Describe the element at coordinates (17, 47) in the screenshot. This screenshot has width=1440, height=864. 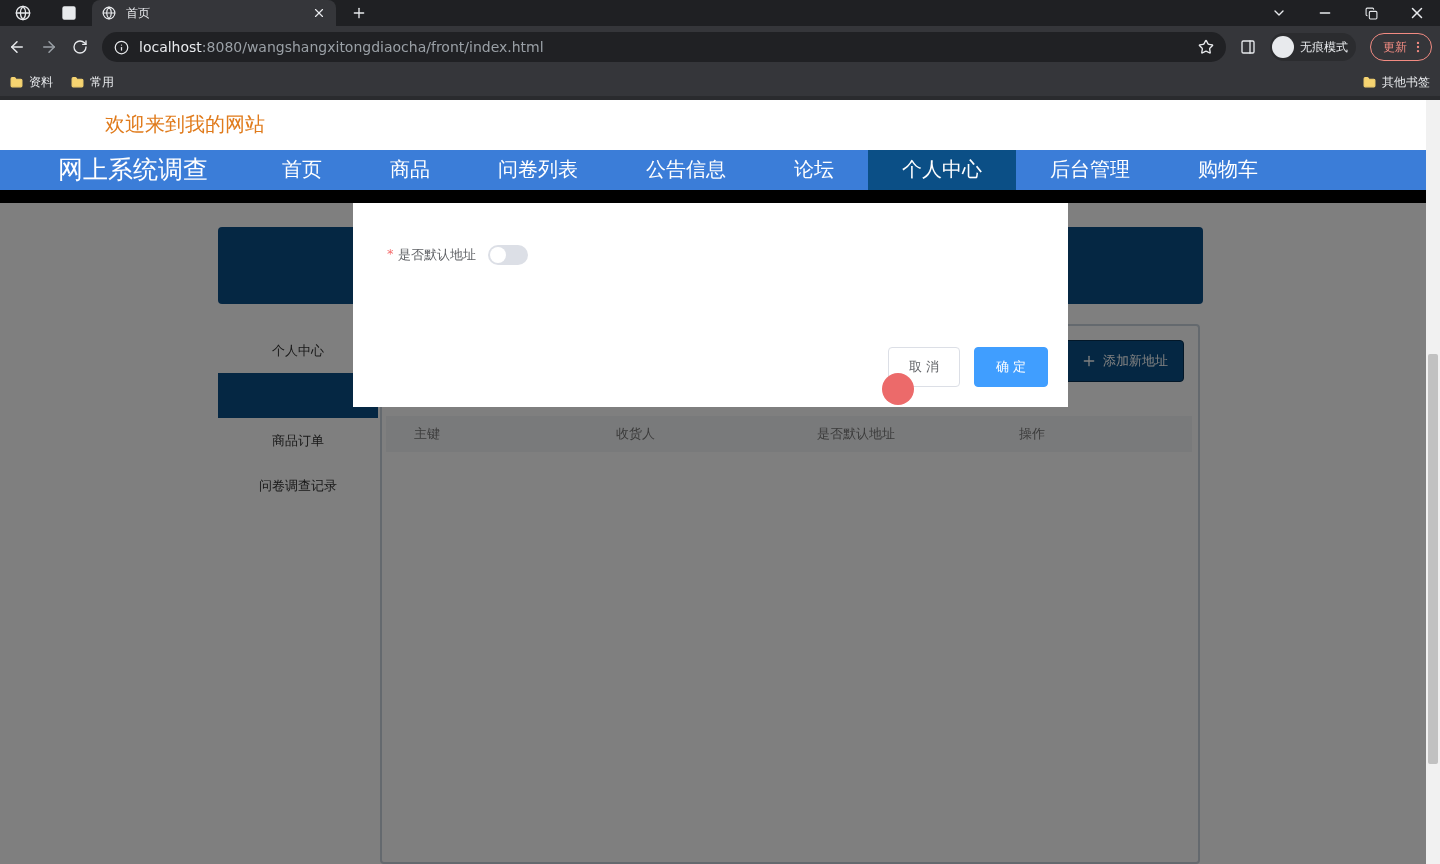
I see `back-icon` at that location.